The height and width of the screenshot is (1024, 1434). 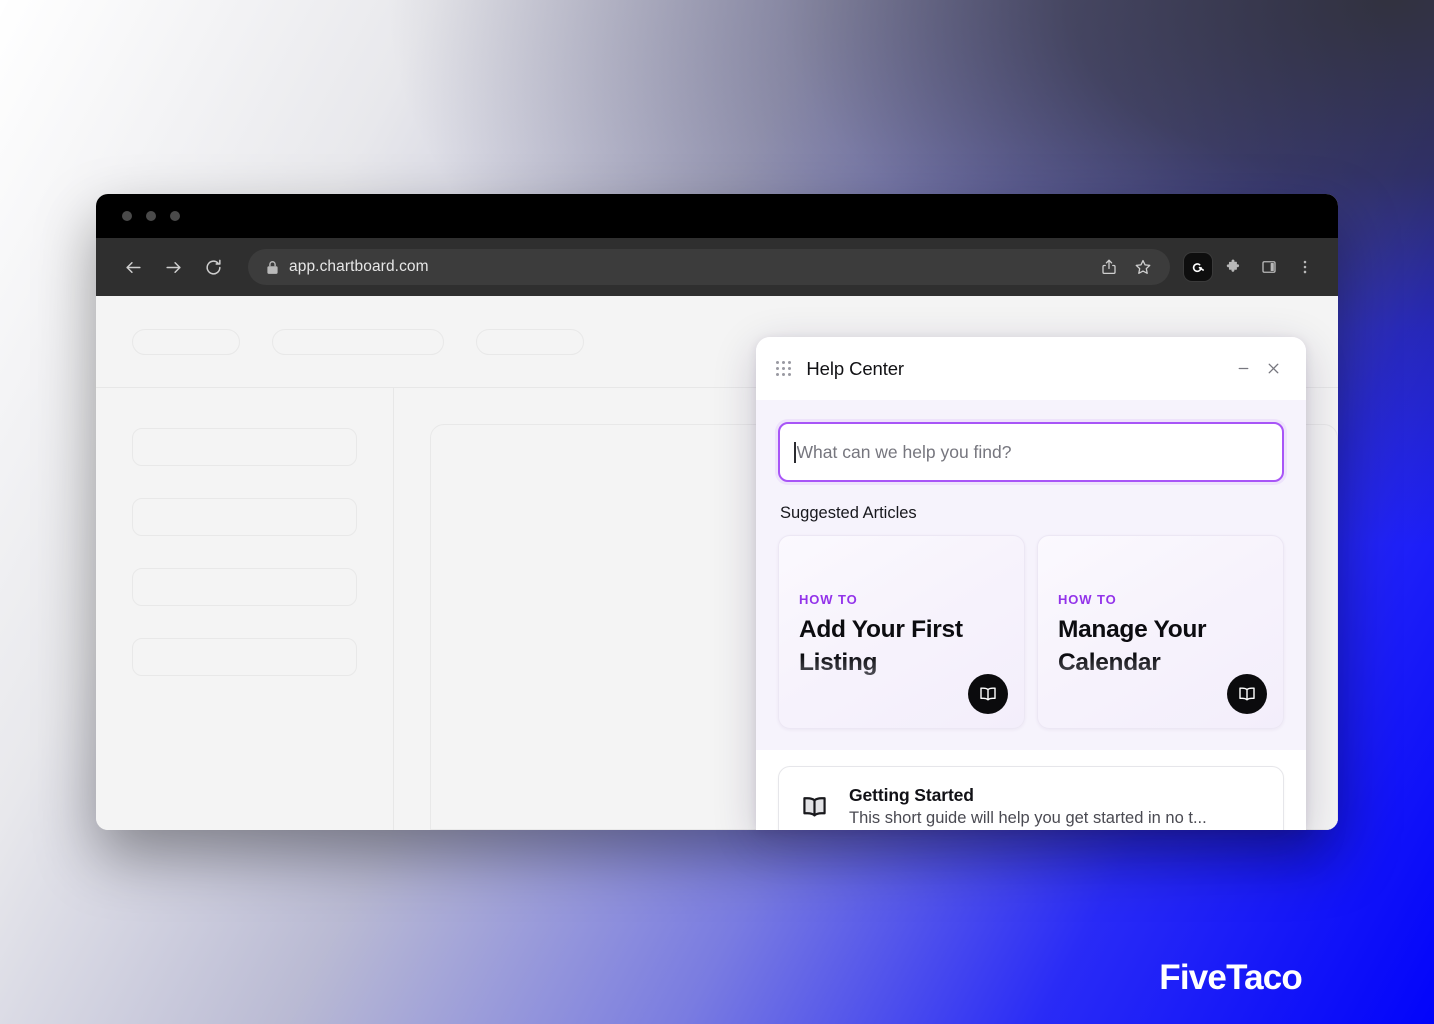 I want to click on minimize-icon, so click(x=1243, y=368).